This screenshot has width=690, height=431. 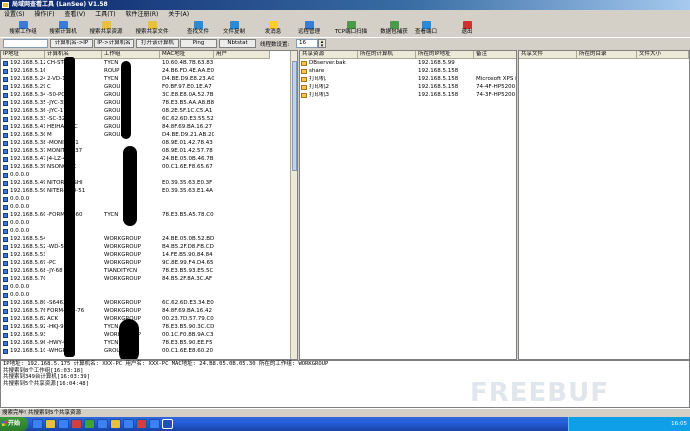 What do you see at coordinates (351, 28) in the screenshot?
I see `toolbar-button: TCP端口扫描` at bounding box center [351, 28].